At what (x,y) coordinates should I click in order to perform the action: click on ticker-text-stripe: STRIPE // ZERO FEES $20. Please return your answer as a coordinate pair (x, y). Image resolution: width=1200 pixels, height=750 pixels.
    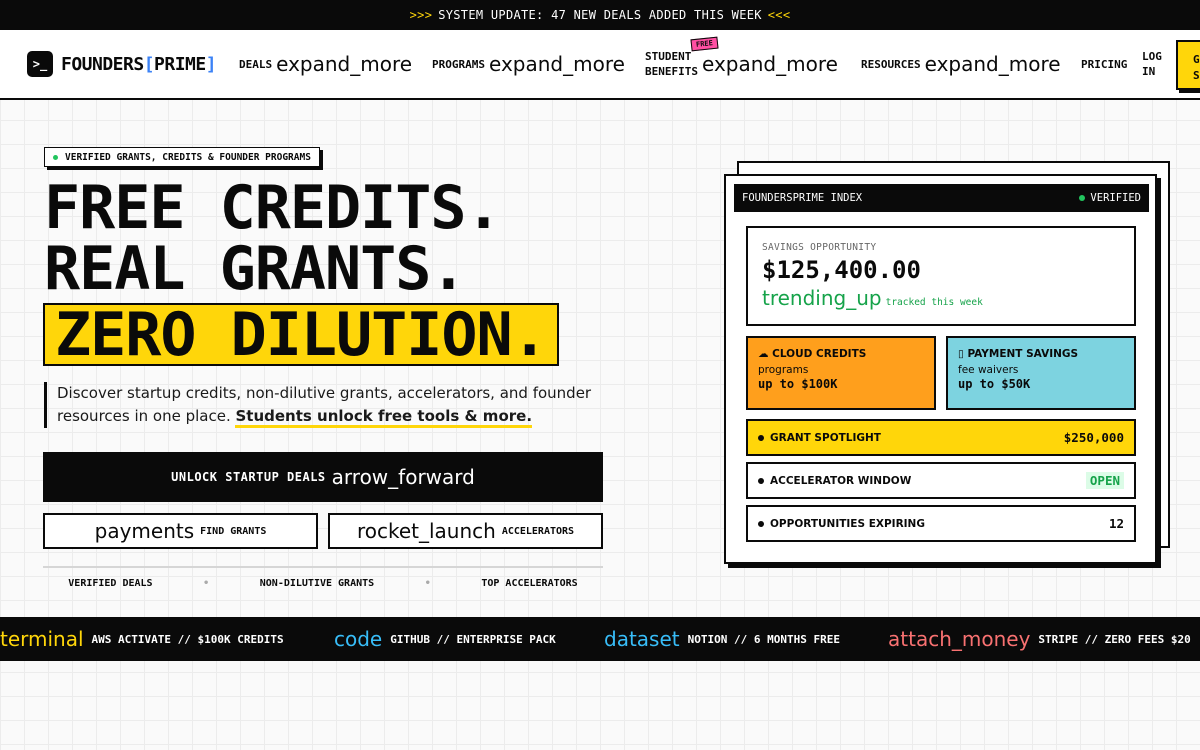
    Looking at the image, I should click on (1114, 639).